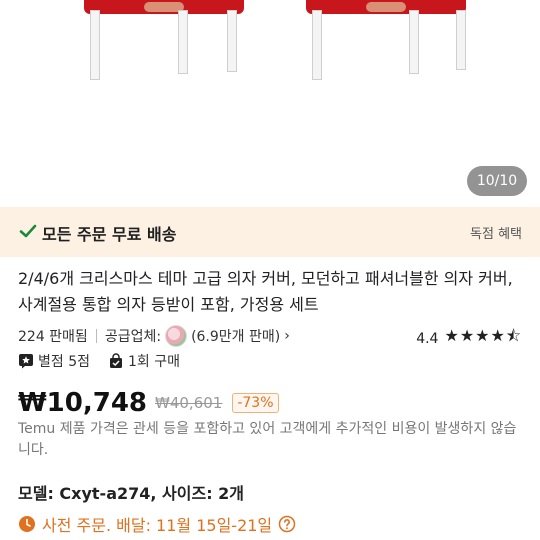 The width and height of the screenshot is (540, 540). What do you see at coordinates (164, 42) in the screenshot?
I see `chair-image-left` at bounding box center [164, 42].